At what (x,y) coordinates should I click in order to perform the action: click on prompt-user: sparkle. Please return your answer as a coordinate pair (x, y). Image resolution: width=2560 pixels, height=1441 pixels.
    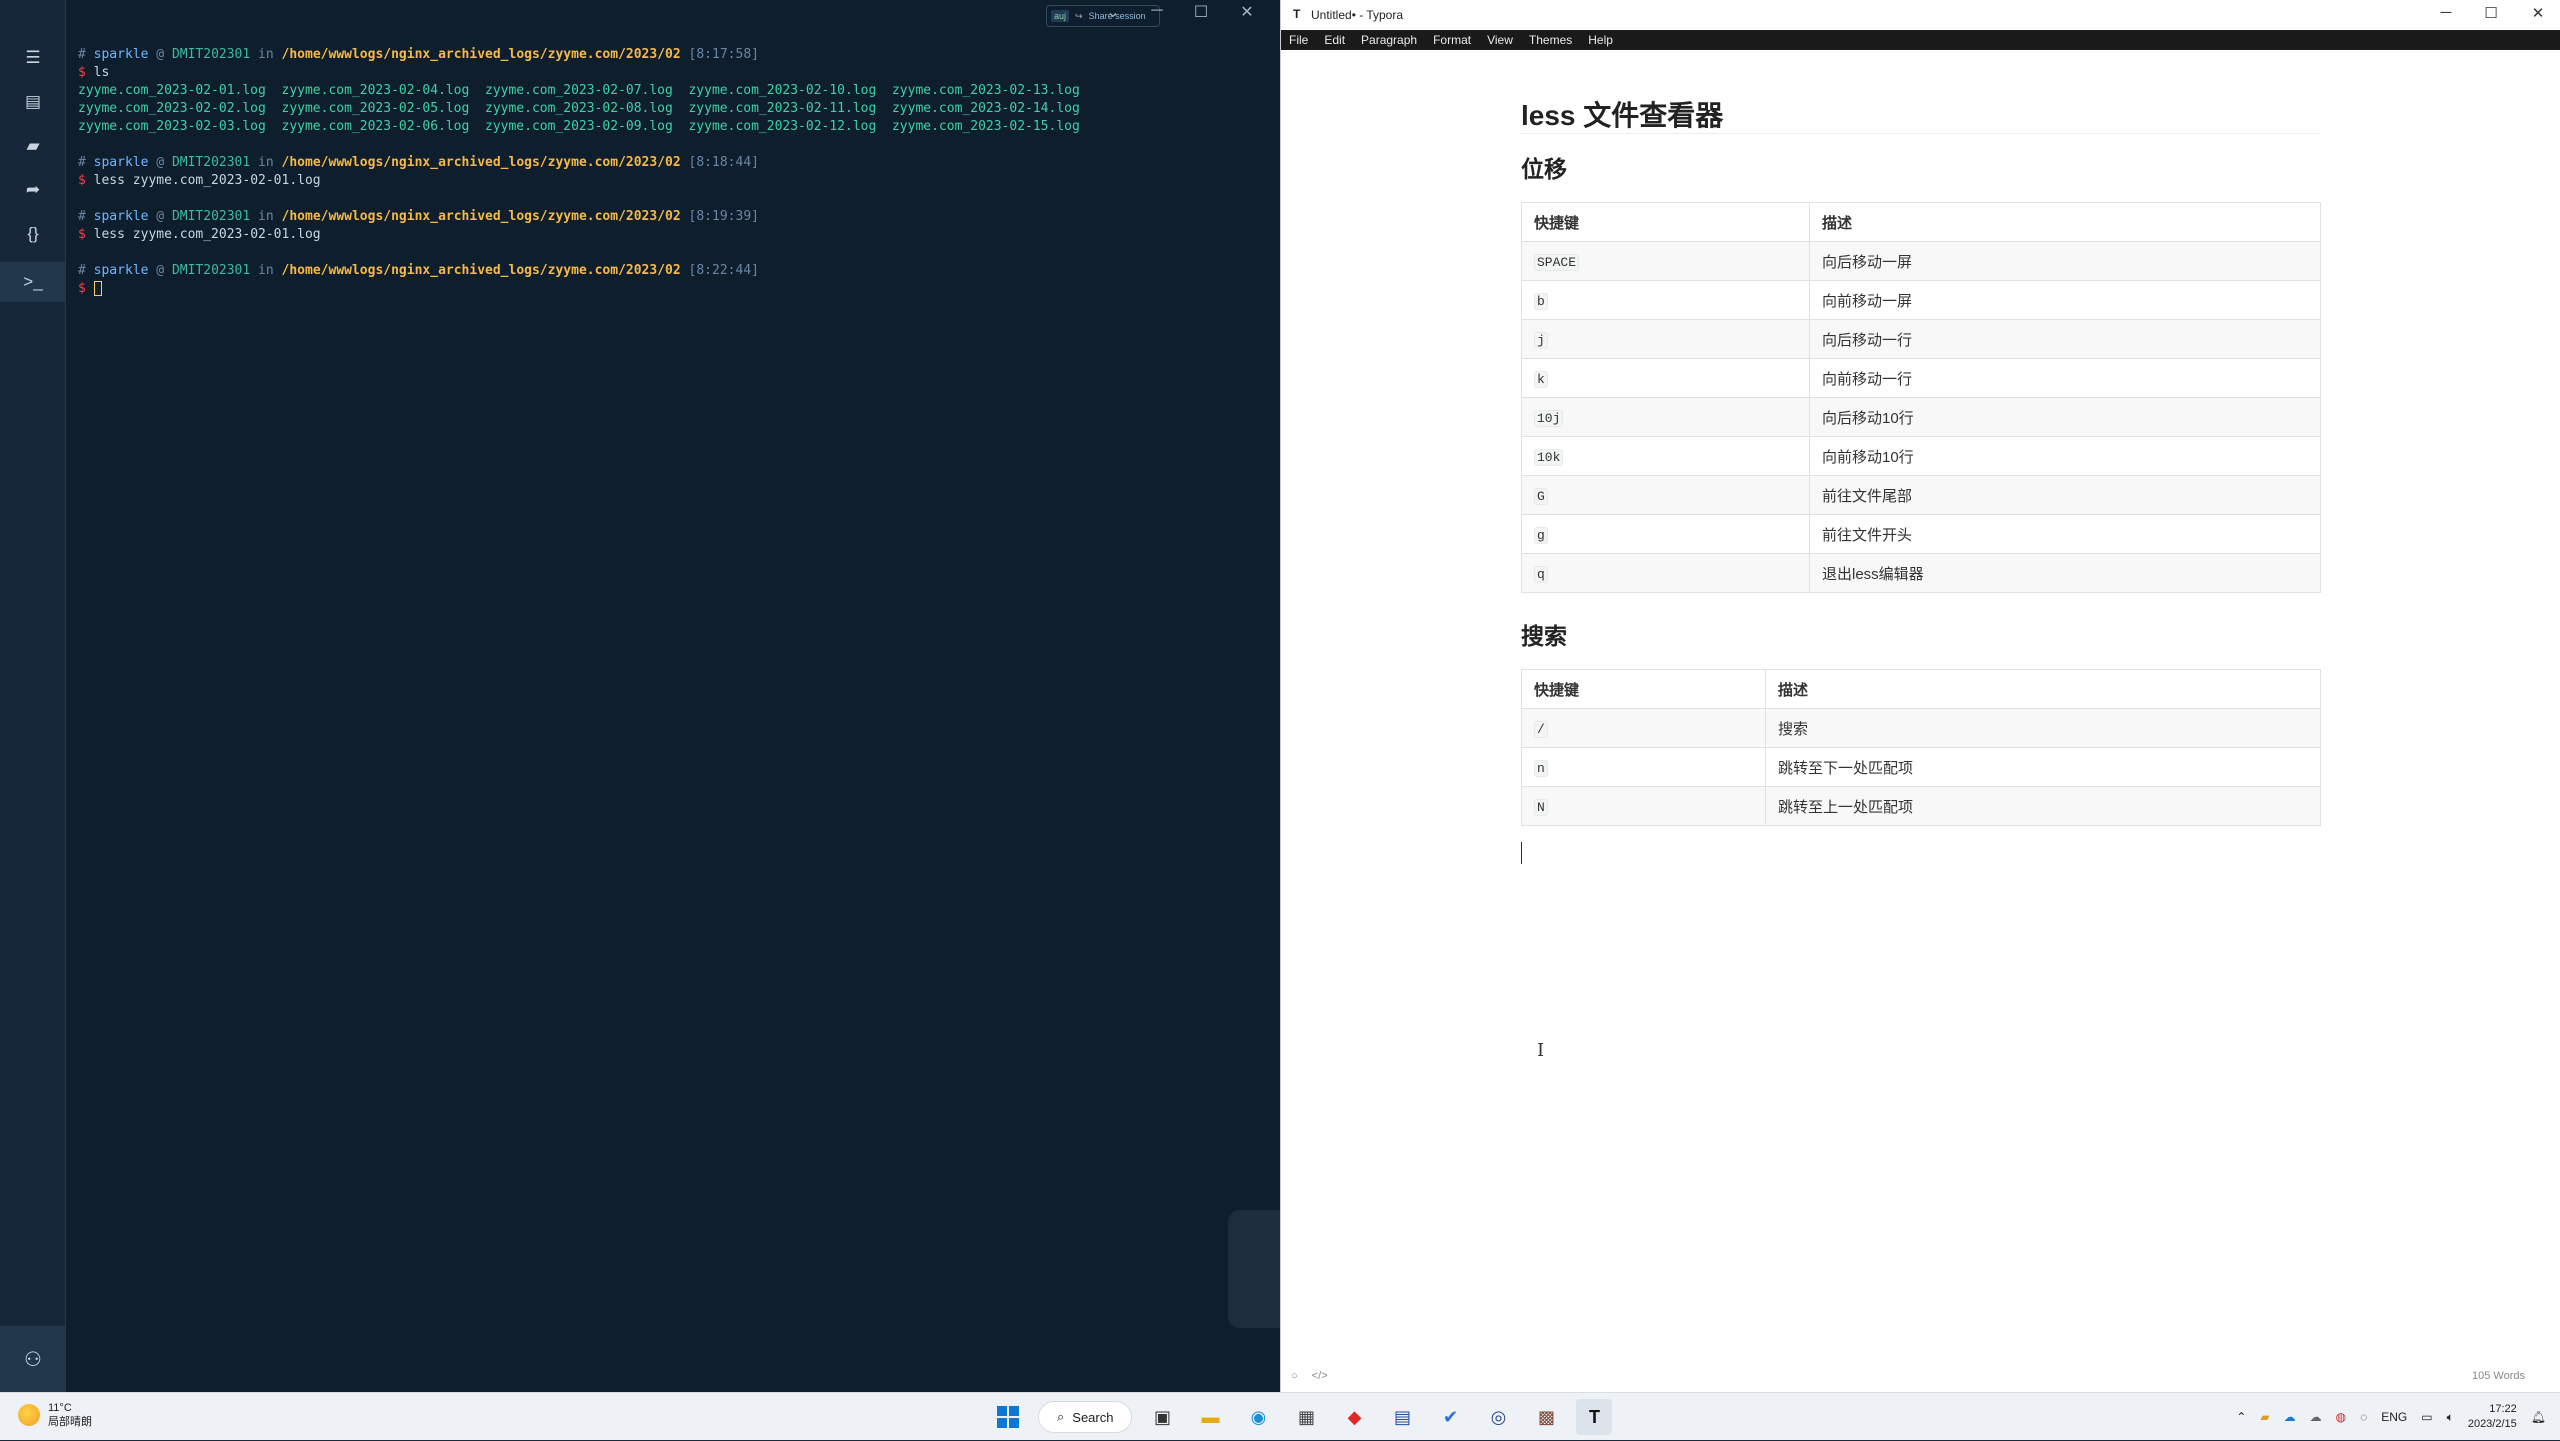
    Looking at the image, I should click on (121, 216).